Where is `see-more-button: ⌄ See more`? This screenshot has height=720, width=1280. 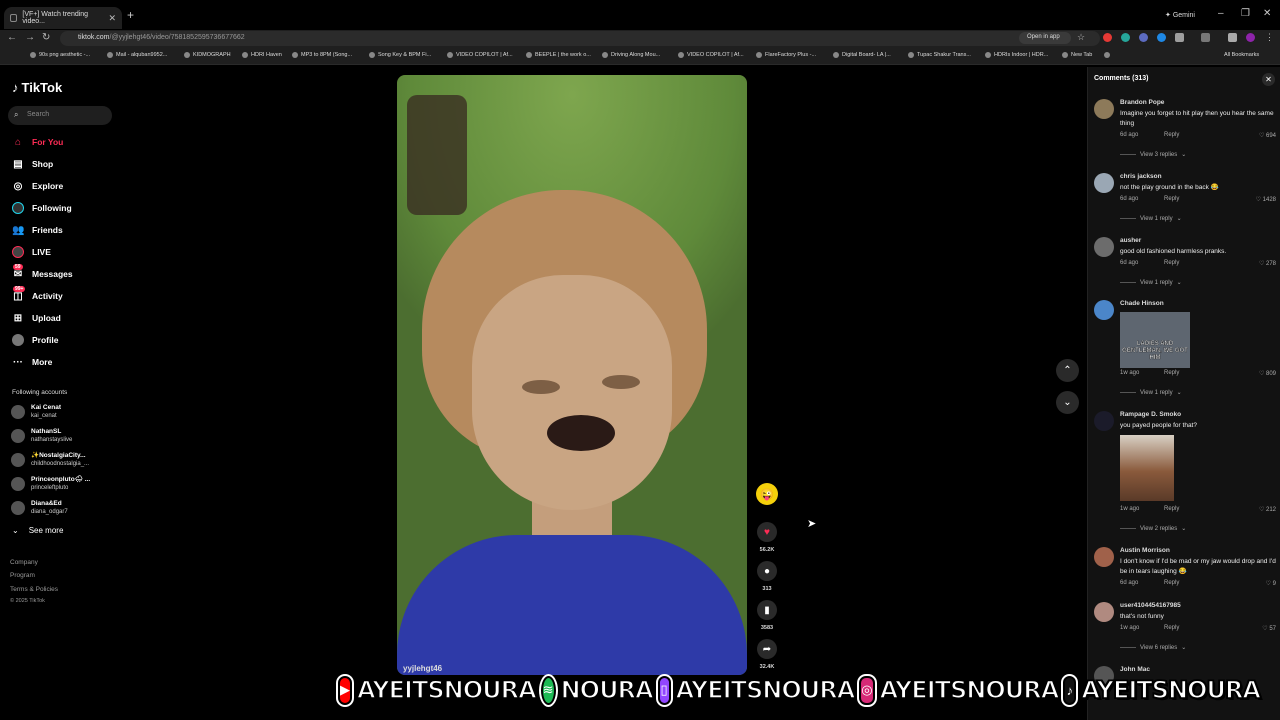 see-more-button: ⌄ See more is located at coordinates (37, 530).